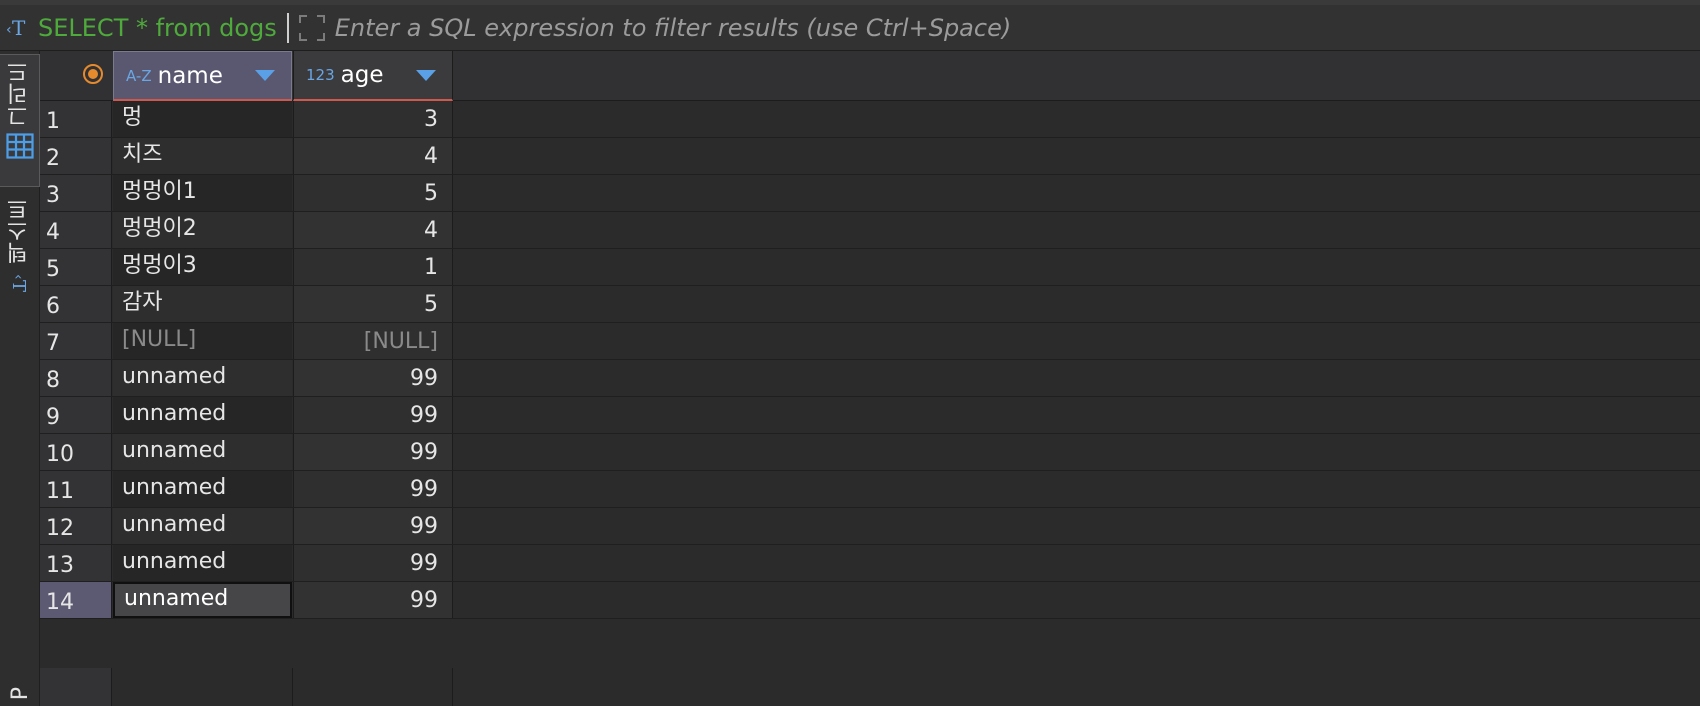 Image resolution: width=1700 pixels, height=706 pixels. I want to click on row-number: 13, so click(76, 563).